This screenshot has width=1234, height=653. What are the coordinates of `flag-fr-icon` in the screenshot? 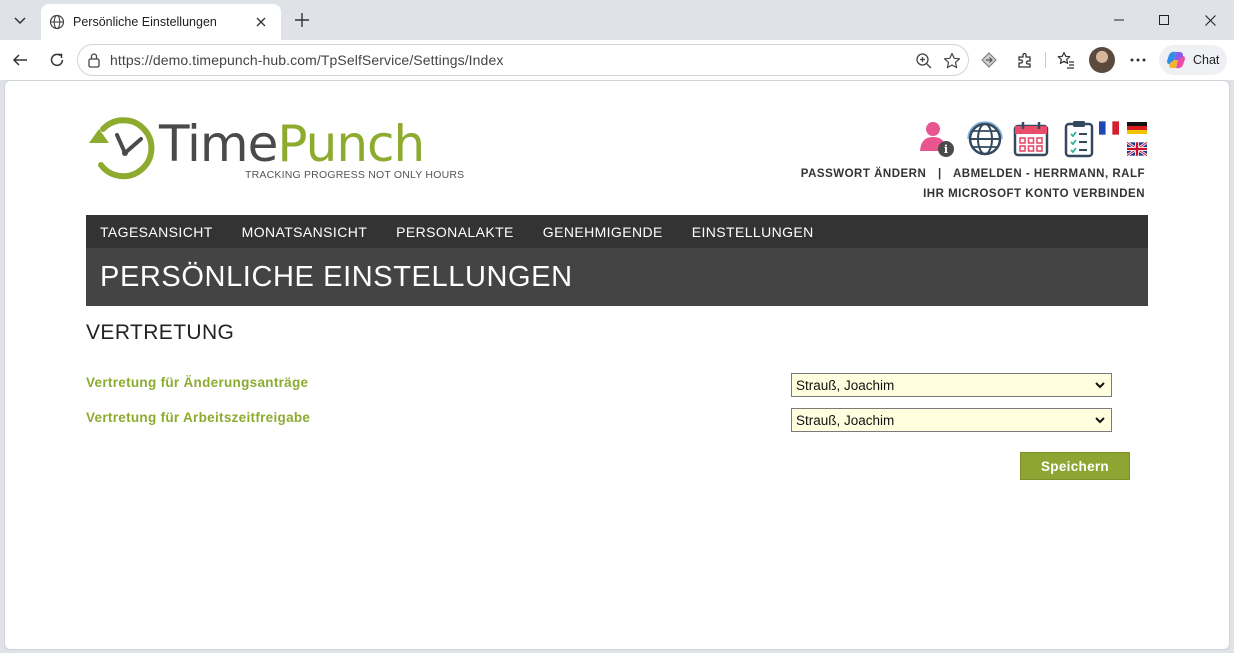 It's located at (1109, 128).